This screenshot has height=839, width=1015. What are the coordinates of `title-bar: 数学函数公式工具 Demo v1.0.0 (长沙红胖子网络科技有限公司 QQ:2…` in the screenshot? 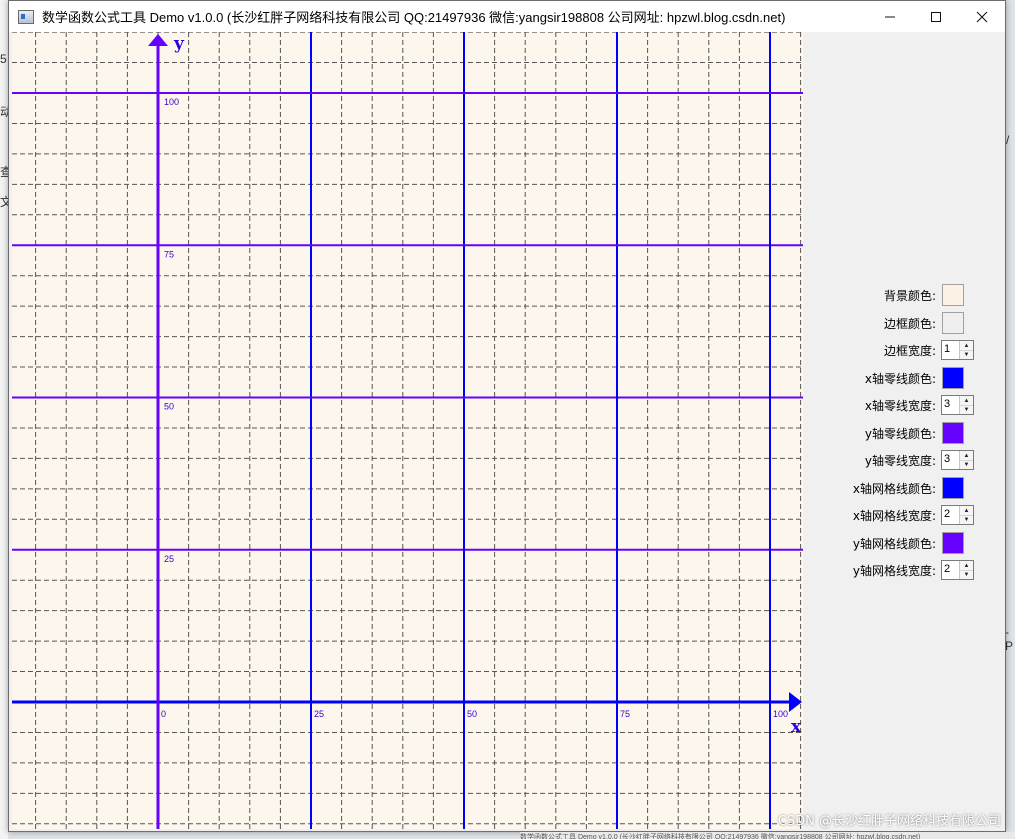 It's located at (507, 16).